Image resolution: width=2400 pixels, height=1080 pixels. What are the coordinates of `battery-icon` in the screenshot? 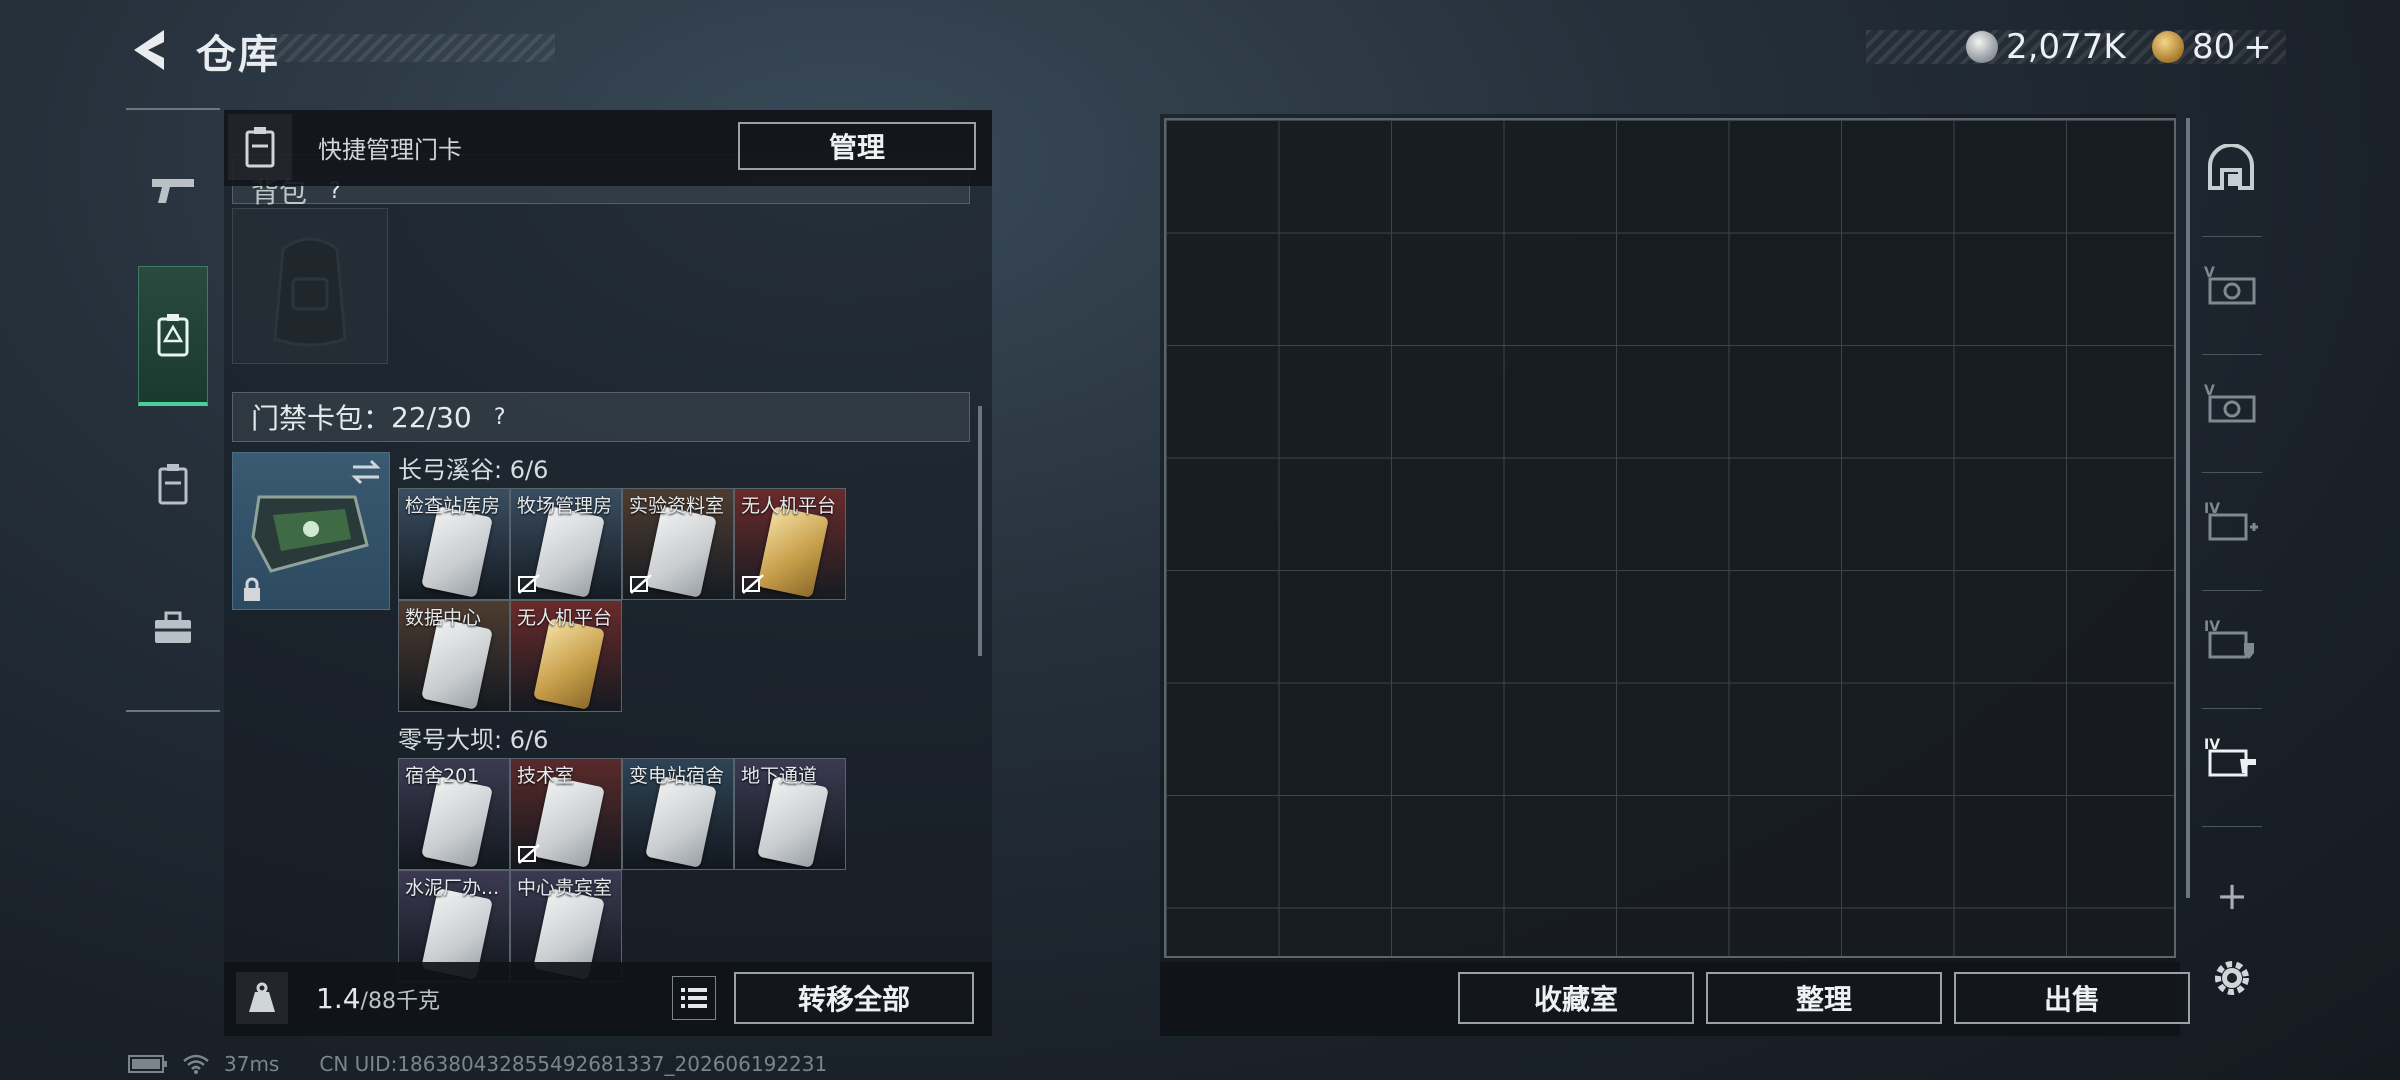 It's located at (147, 1064).